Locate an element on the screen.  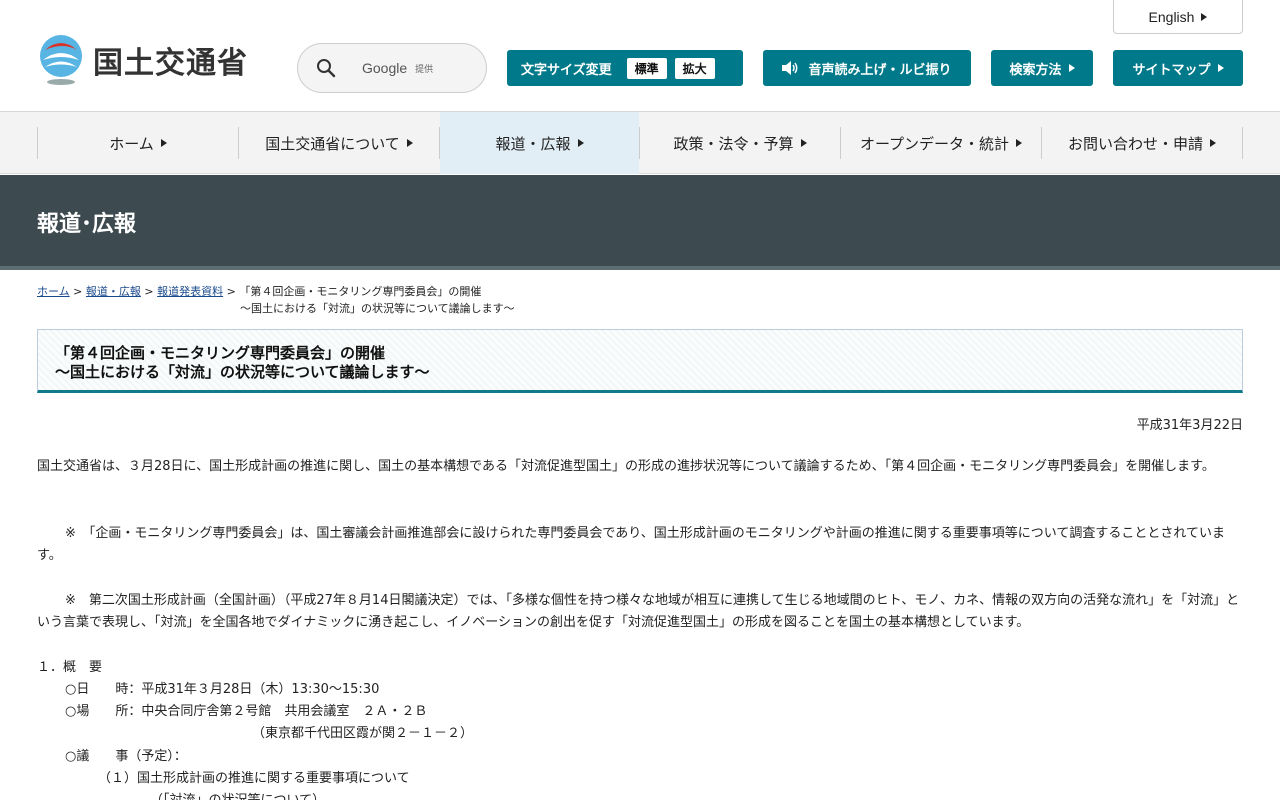
article-title-line1: 「第４回企画・モニタリング専門委員会」の開催 is located at coordinates (220, 353).